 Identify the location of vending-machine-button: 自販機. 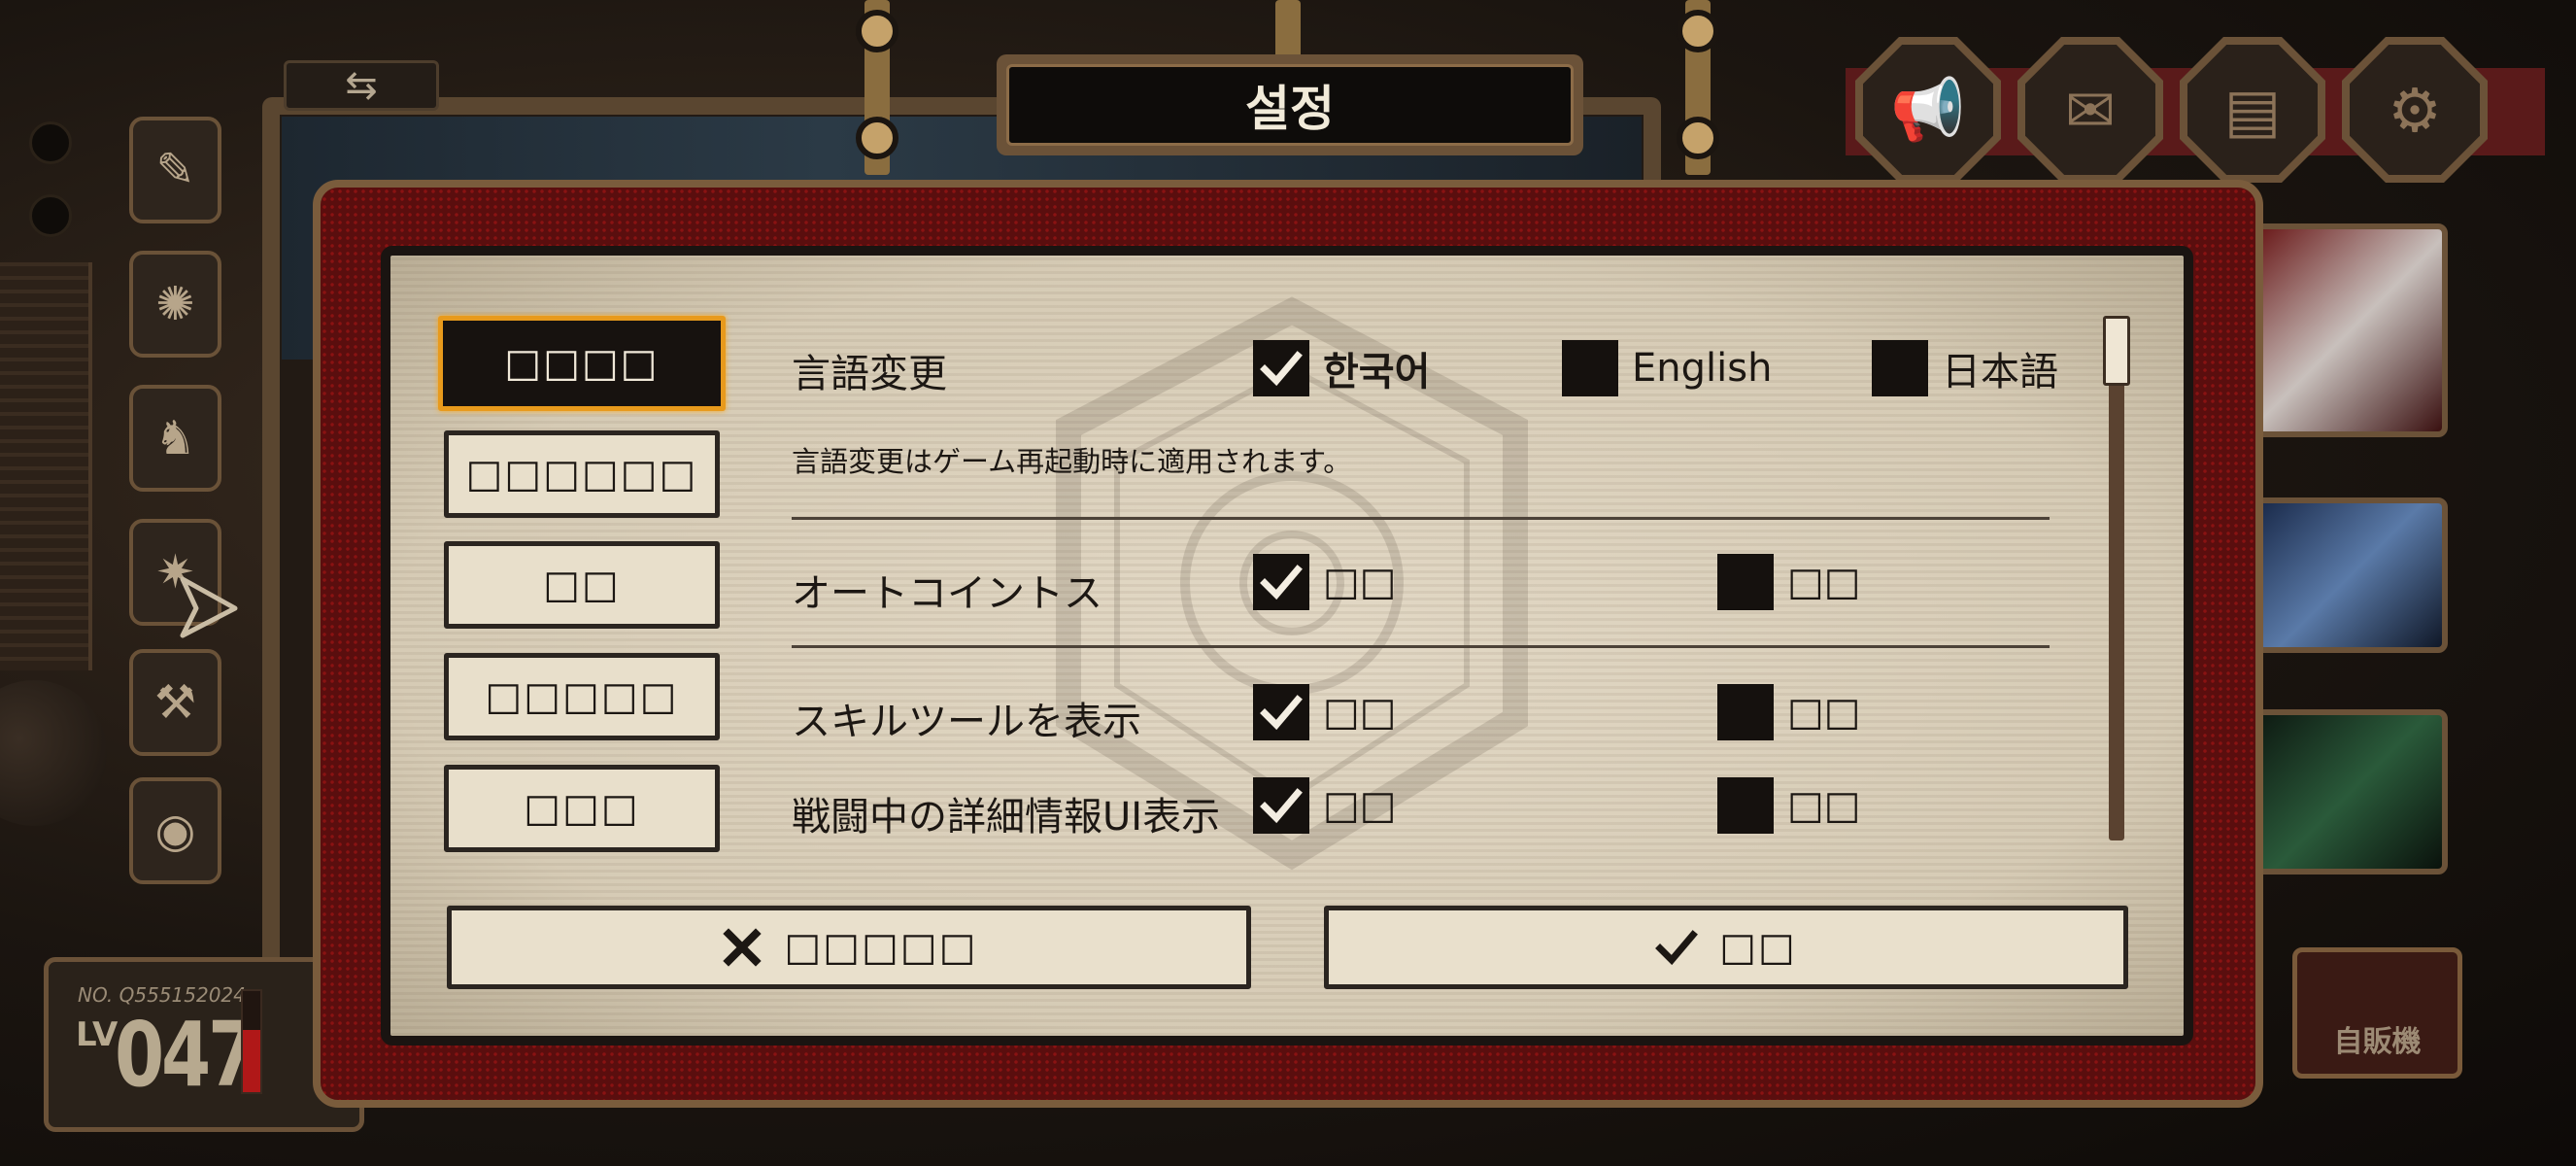
(2377, 1013).